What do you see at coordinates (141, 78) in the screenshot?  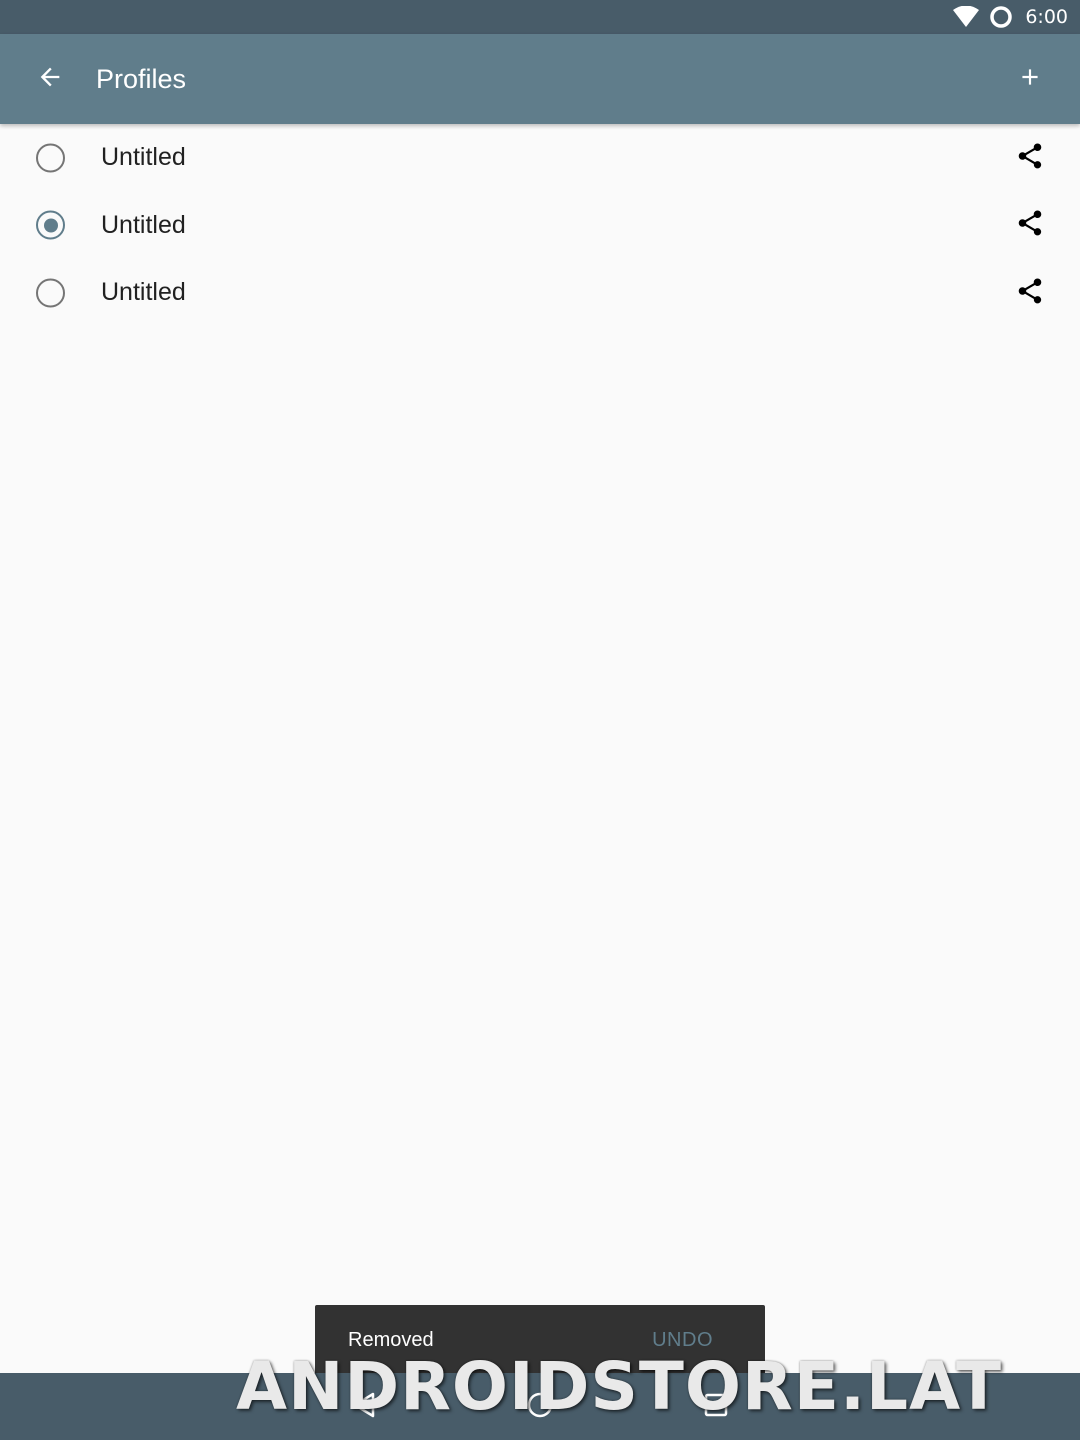 I see `page-title: Profiles` at bounding box center [141, 78].